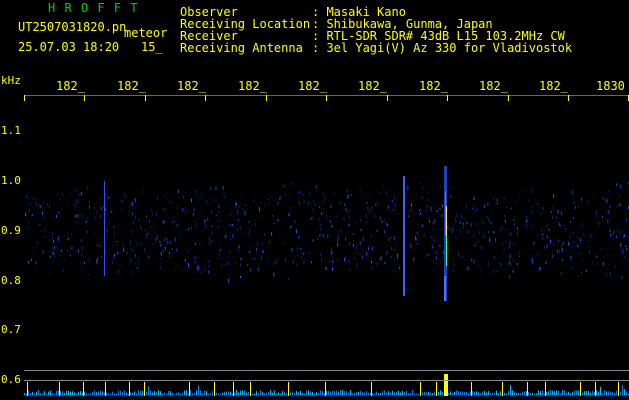  What do you see at coordinates (27, 389) in the screenshot?
I see `spectrum-peak` at bounding box center [27, 389].